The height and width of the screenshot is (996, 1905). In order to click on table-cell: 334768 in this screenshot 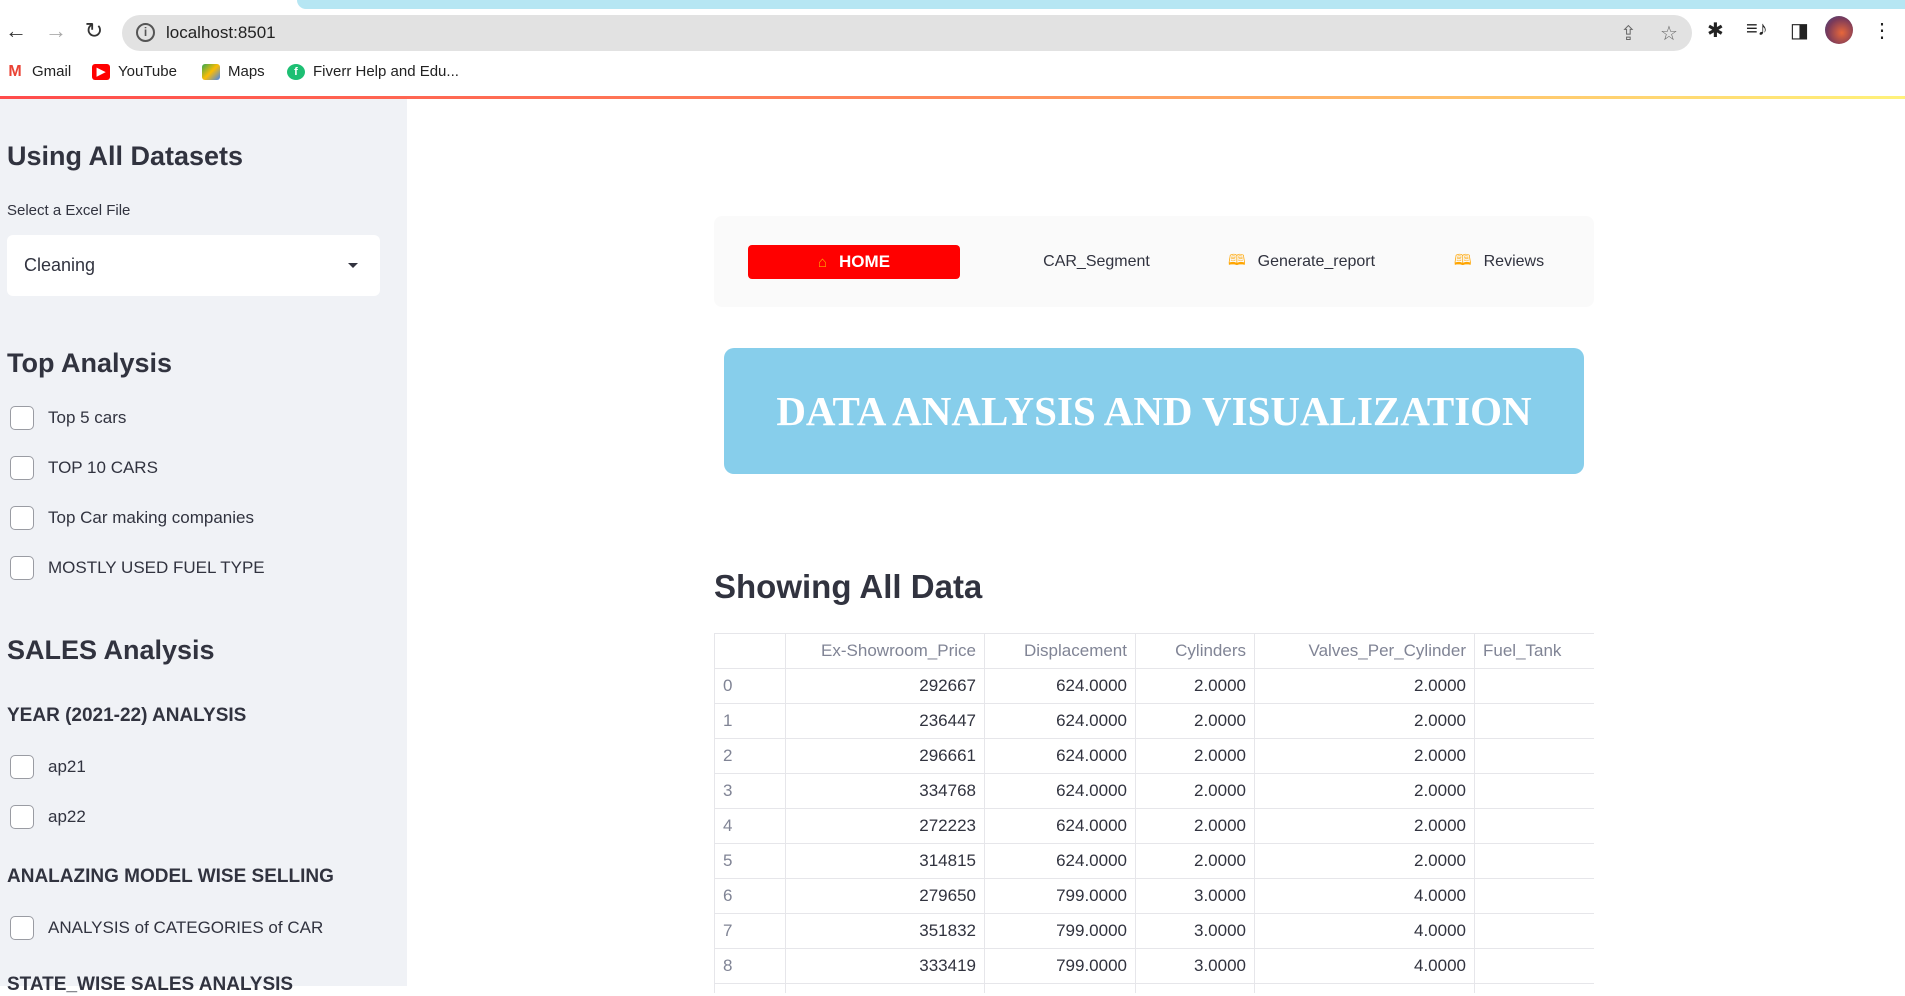, I will do `click(885, 791)`.